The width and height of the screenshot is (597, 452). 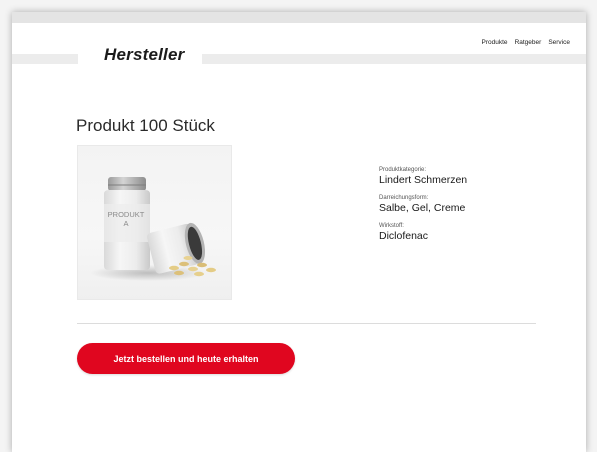 I want to click on divider, so click(x=306, y=323).